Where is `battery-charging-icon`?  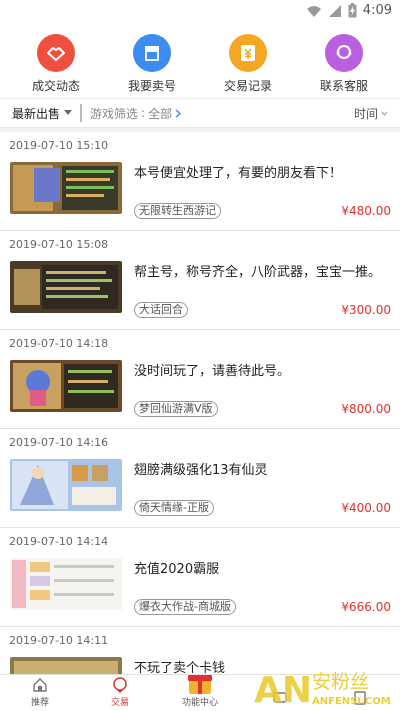
battery-charging-icon is located at coordinates (352, 10).